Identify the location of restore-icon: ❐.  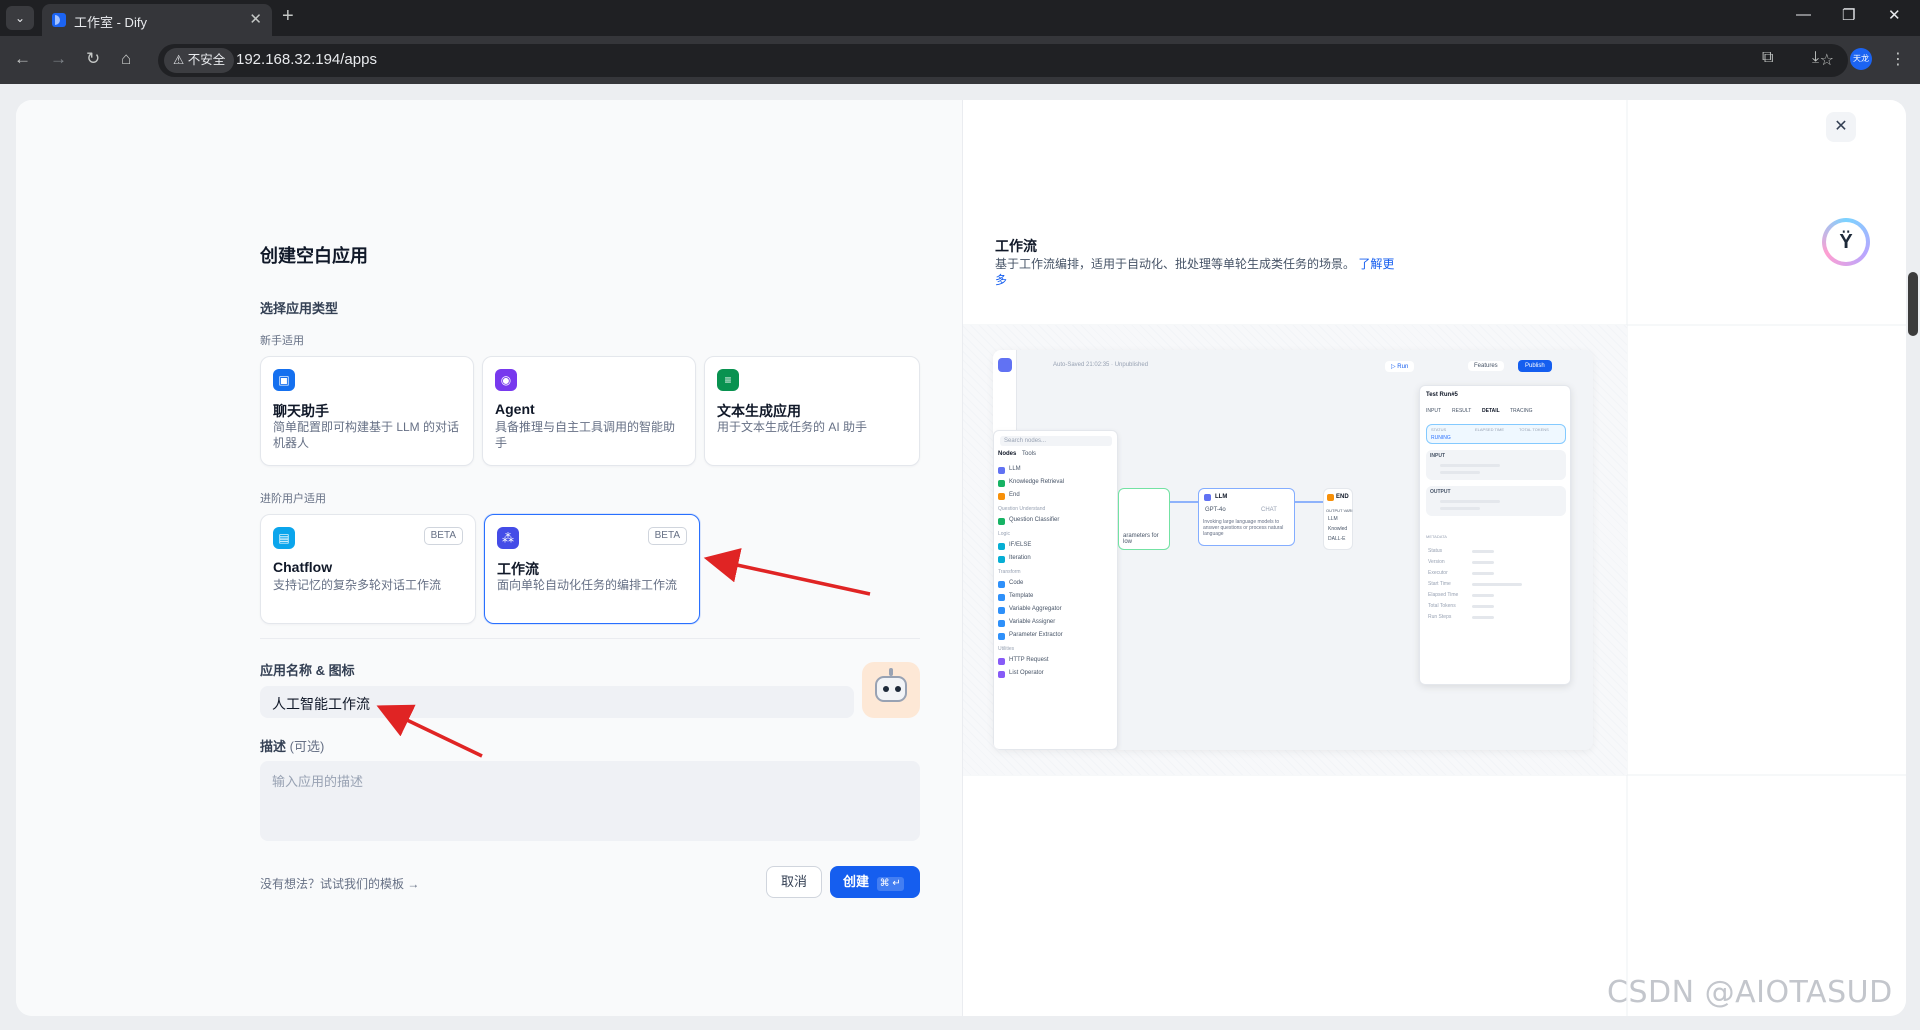
(1848, 15).